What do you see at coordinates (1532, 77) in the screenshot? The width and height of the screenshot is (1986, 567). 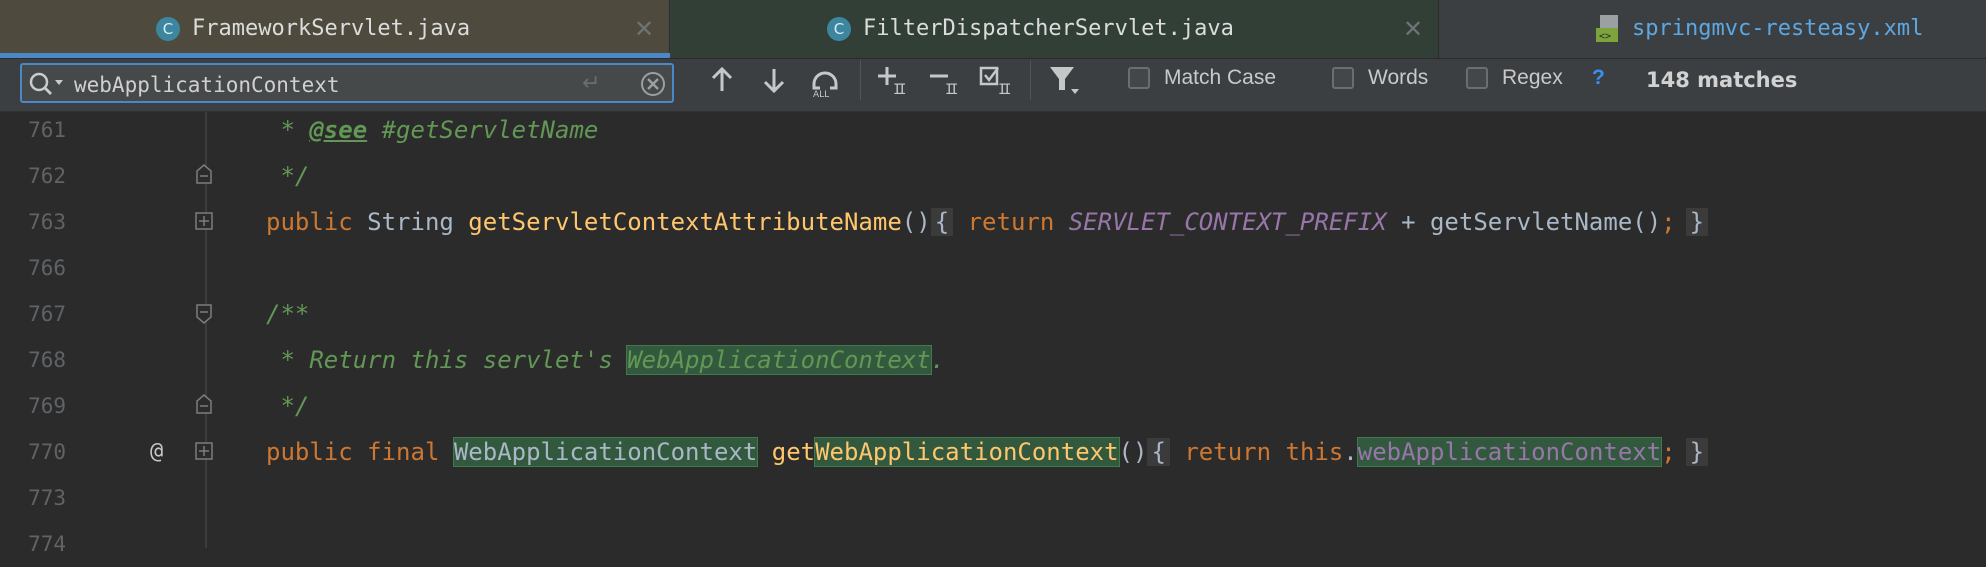 I see `checkbox-label: Regex` at bounding box center [1532, 77].